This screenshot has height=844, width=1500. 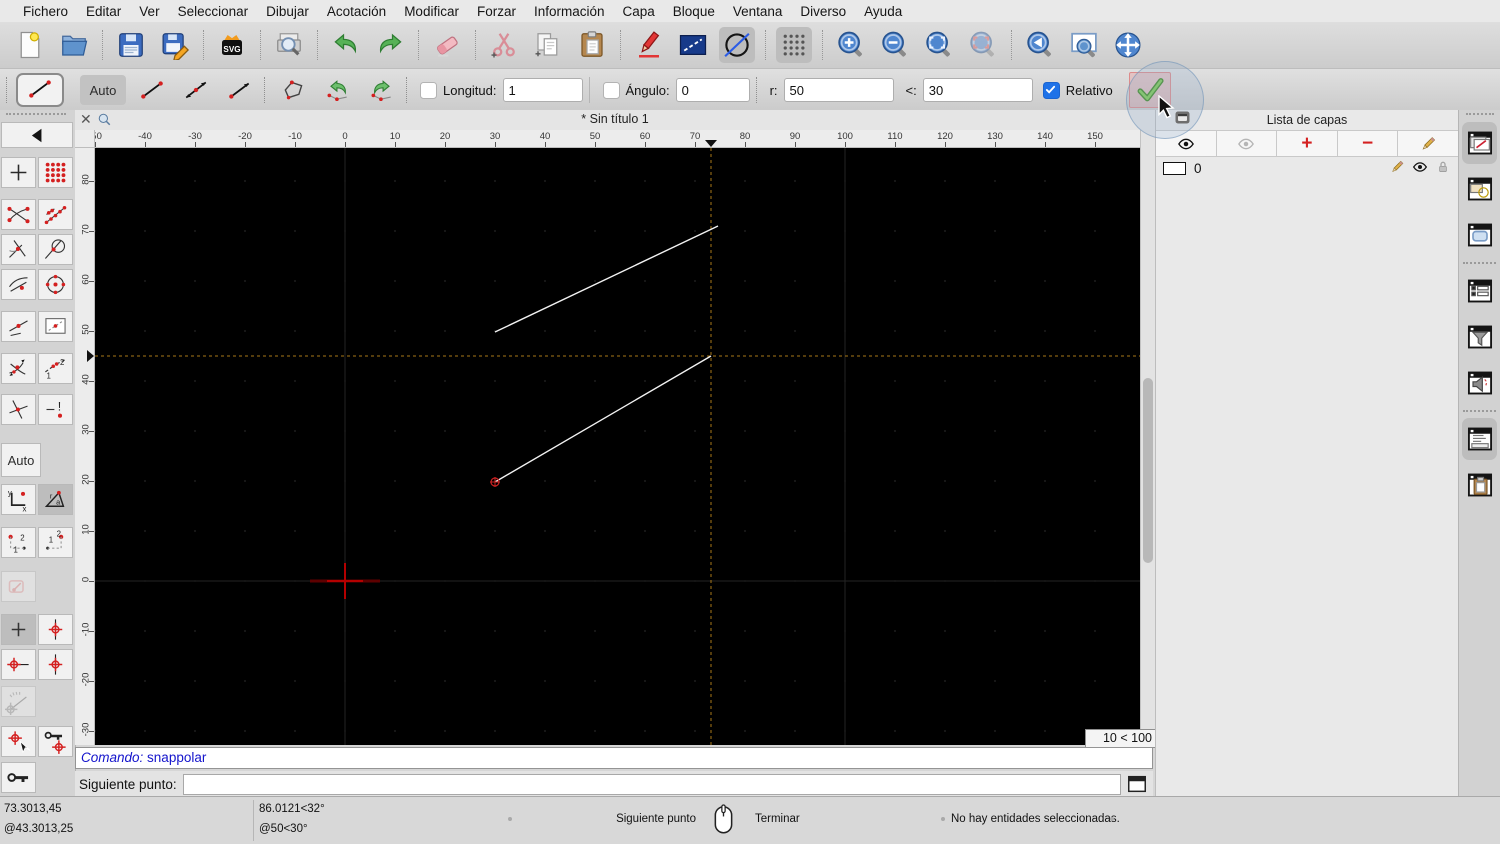 What do you see at coordinates (611, 90) in the screenshot?
I see `angulo-checkbox` at bounding box center [611, 90].